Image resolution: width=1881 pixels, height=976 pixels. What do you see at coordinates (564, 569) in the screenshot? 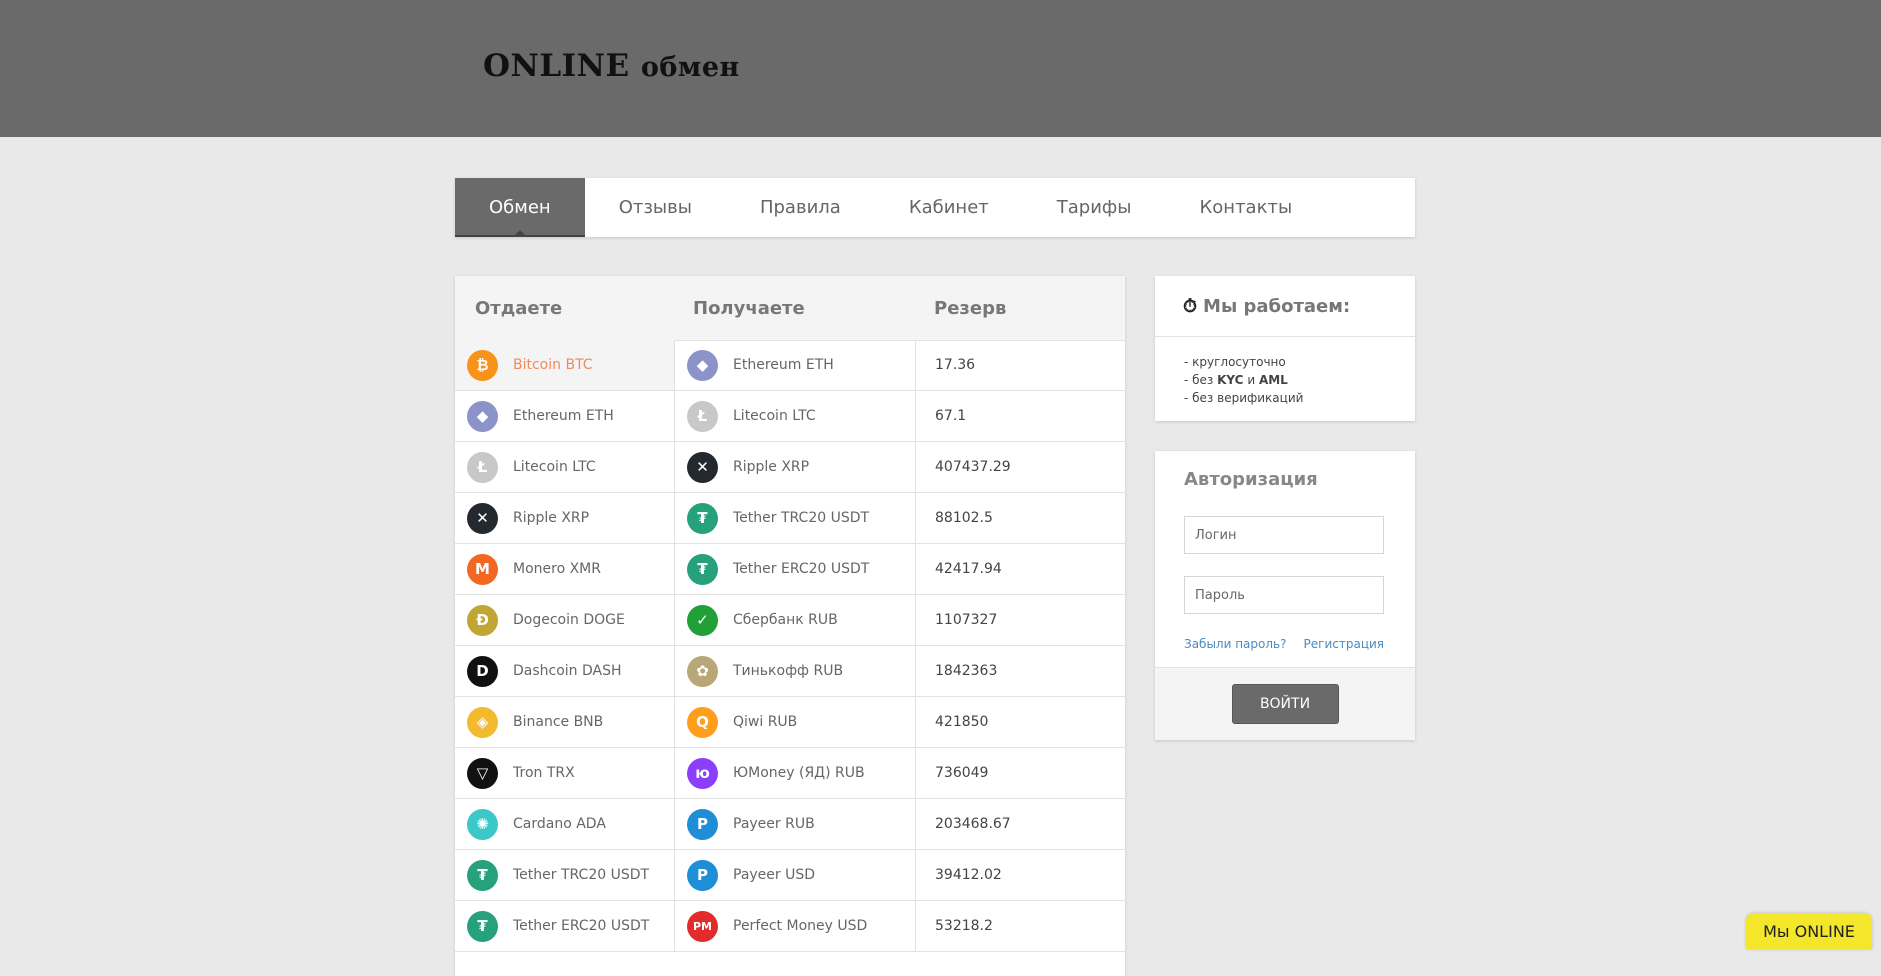
I see `give-currency-row: M Monero XMR` at bounding box center [564, 569].